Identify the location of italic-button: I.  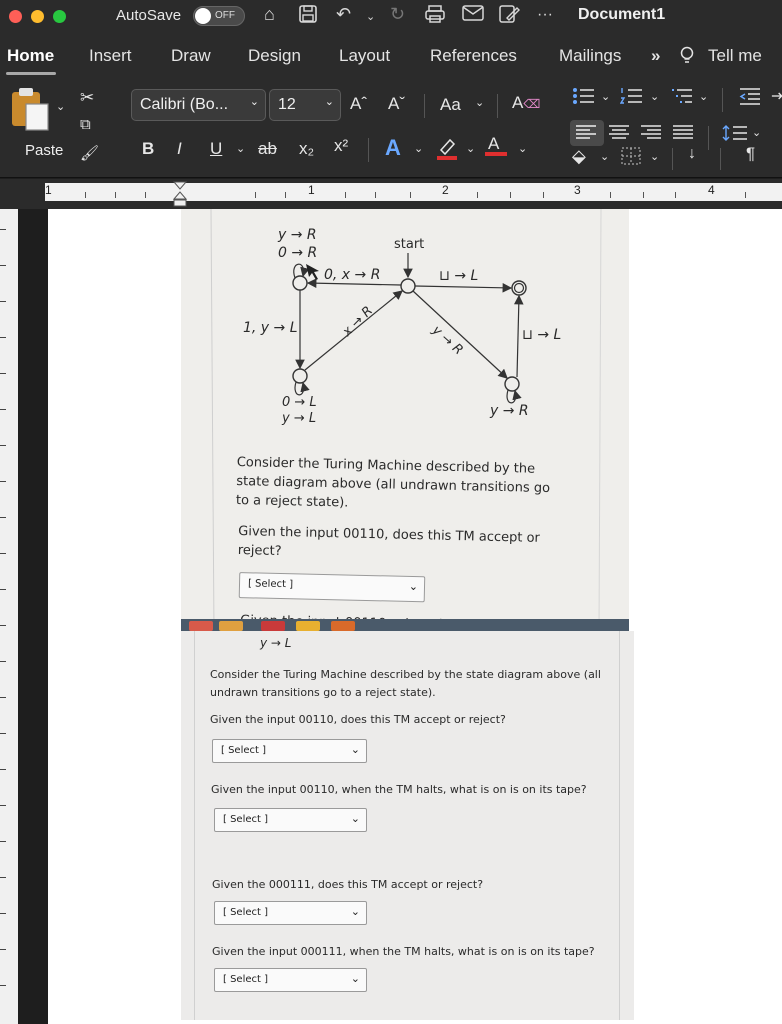
(179, 149).